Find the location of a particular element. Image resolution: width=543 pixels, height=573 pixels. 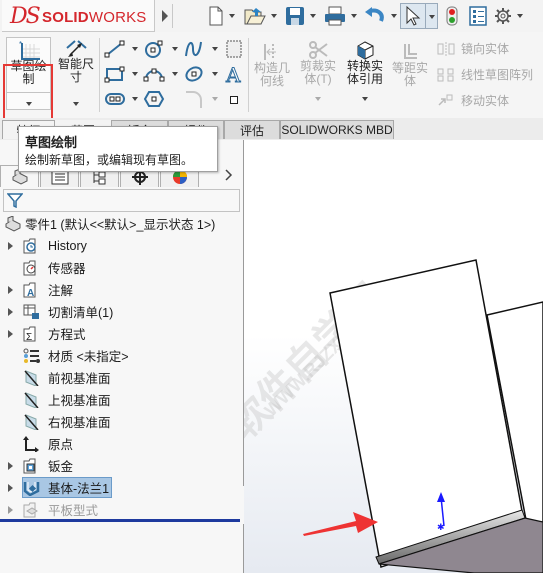

tree-item-origin: 原点 is located at coordinates (119, 443).